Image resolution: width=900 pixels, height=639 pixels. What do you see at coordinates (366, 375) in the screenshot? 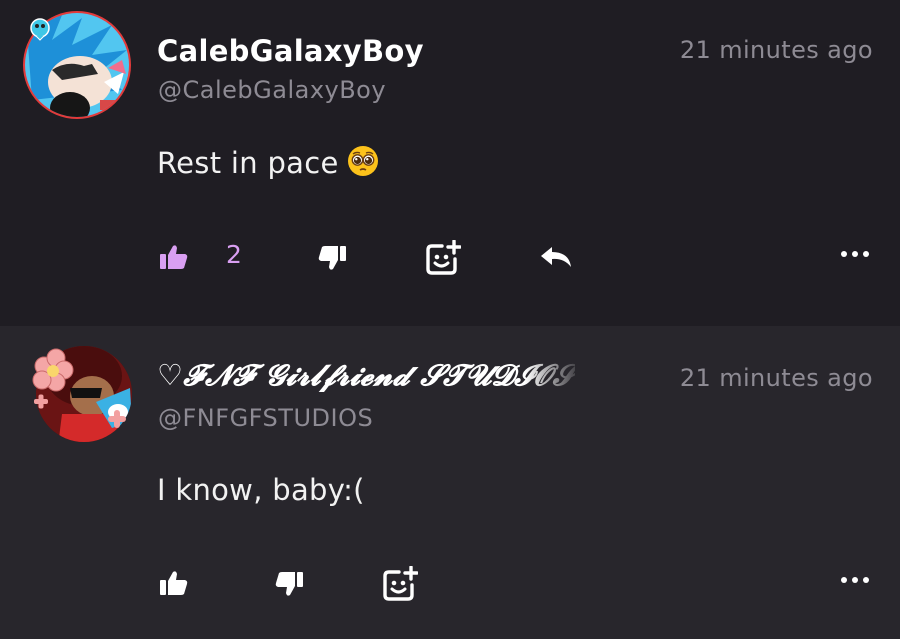
I see `display-name: ♡𝓕𝓝𝓕 𝓖𝓲𝓻𝓵𝓯𝓻𝓲𝓮𝓷𝓭 𝓢𝓣𝓤𝓓𝓘𝓞𝓢` at bounding box center [366, 375].